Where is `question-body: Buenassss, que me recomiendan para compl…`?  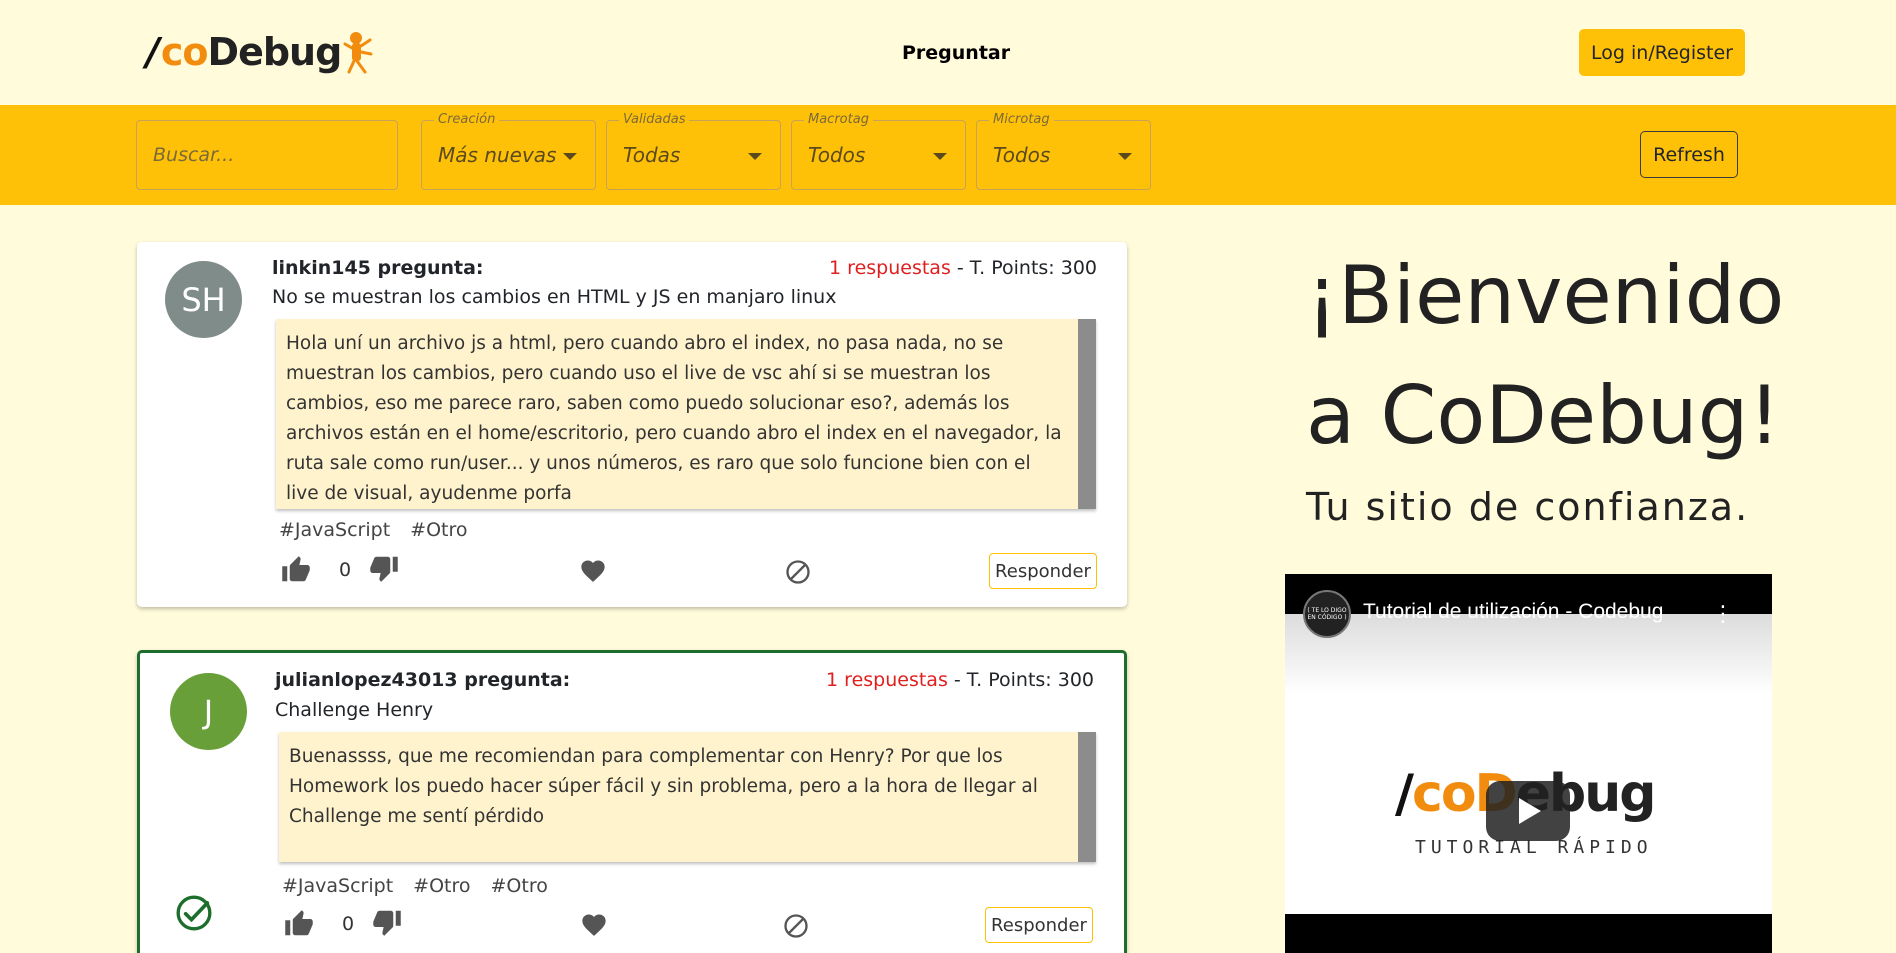
question-body: Buenassss, que me recomiendan para compl… is located at coordinates (687, 797).